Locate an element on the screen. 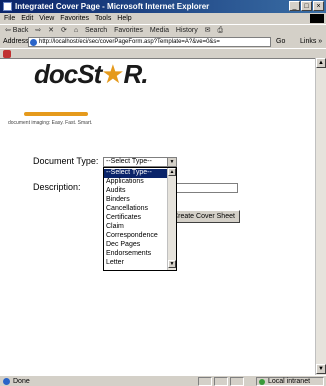  logo-part-r: R is located at coordinates (133, 74).